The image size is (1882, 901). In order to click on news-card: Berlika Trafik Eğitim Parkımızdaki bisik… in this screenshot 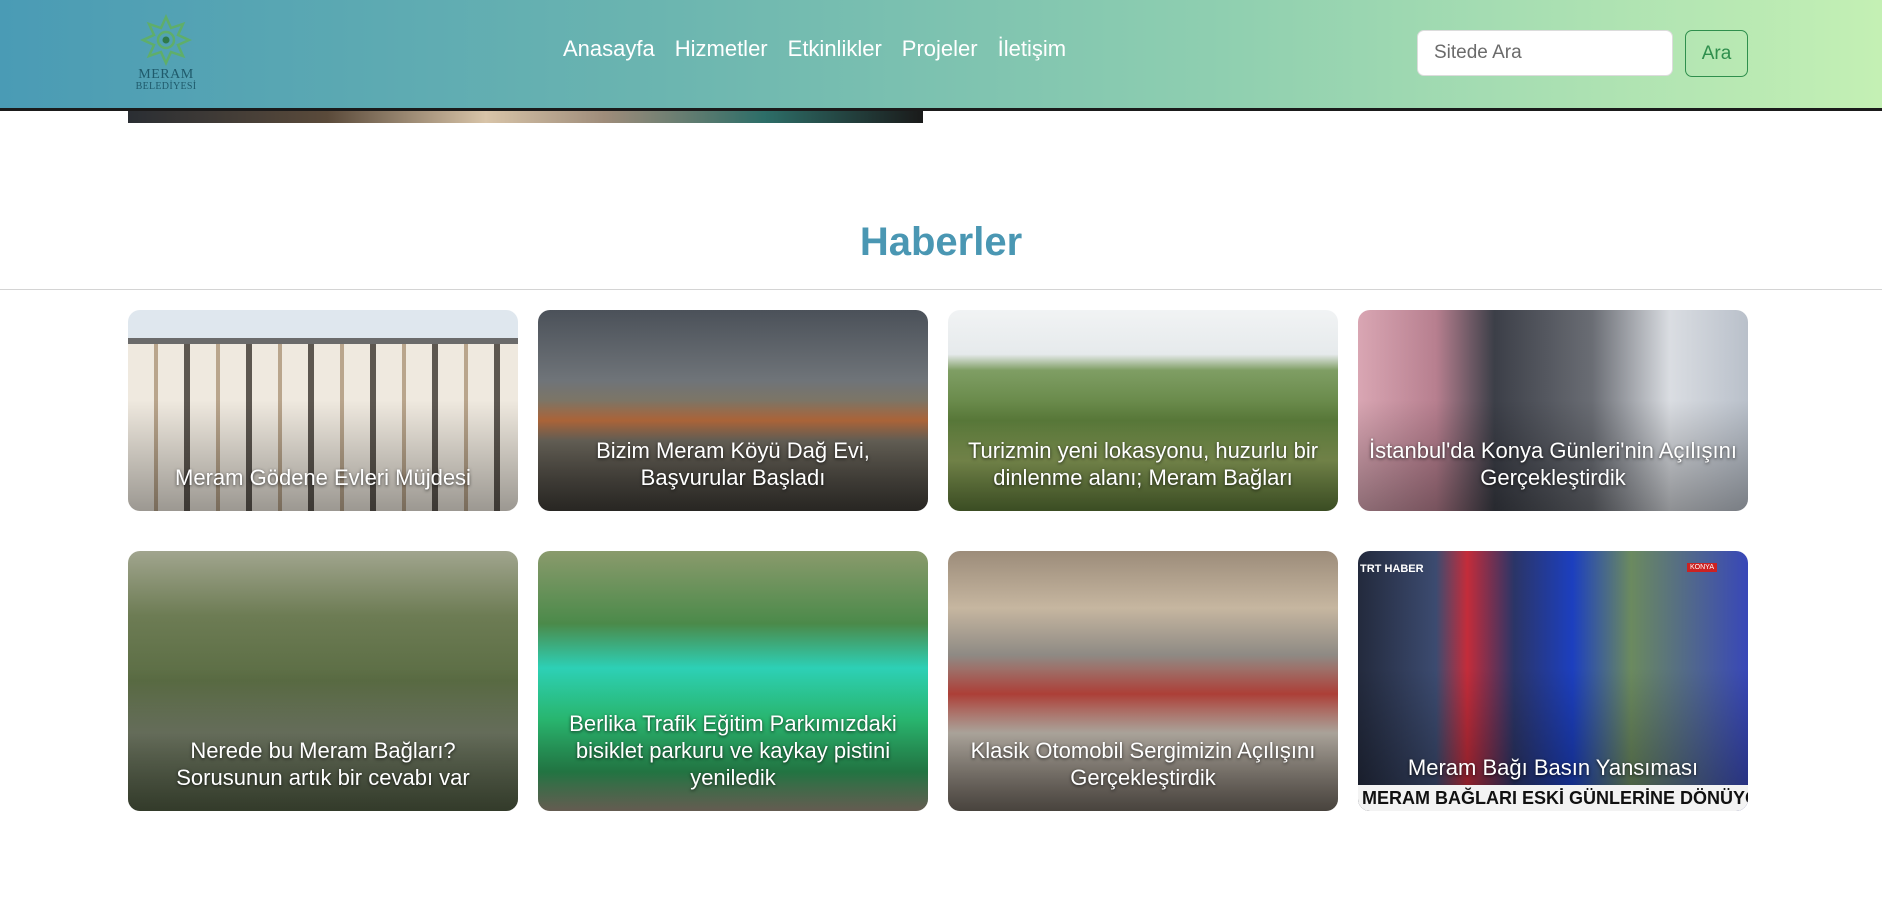, I will do `click(733, 681)`.